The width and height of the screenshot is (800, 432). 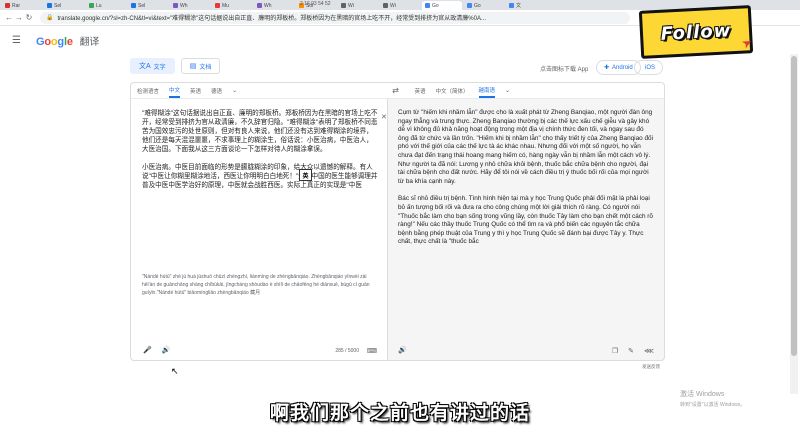 I want to click on product-name: 翻译, so click(x=89, y=42).